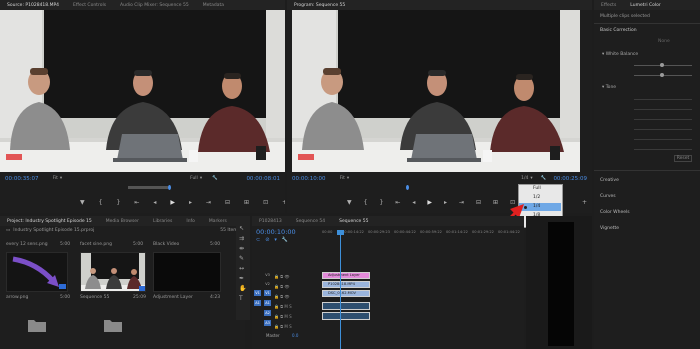  I want to click on overwrite-icon: ⊞, so click(246, 202).